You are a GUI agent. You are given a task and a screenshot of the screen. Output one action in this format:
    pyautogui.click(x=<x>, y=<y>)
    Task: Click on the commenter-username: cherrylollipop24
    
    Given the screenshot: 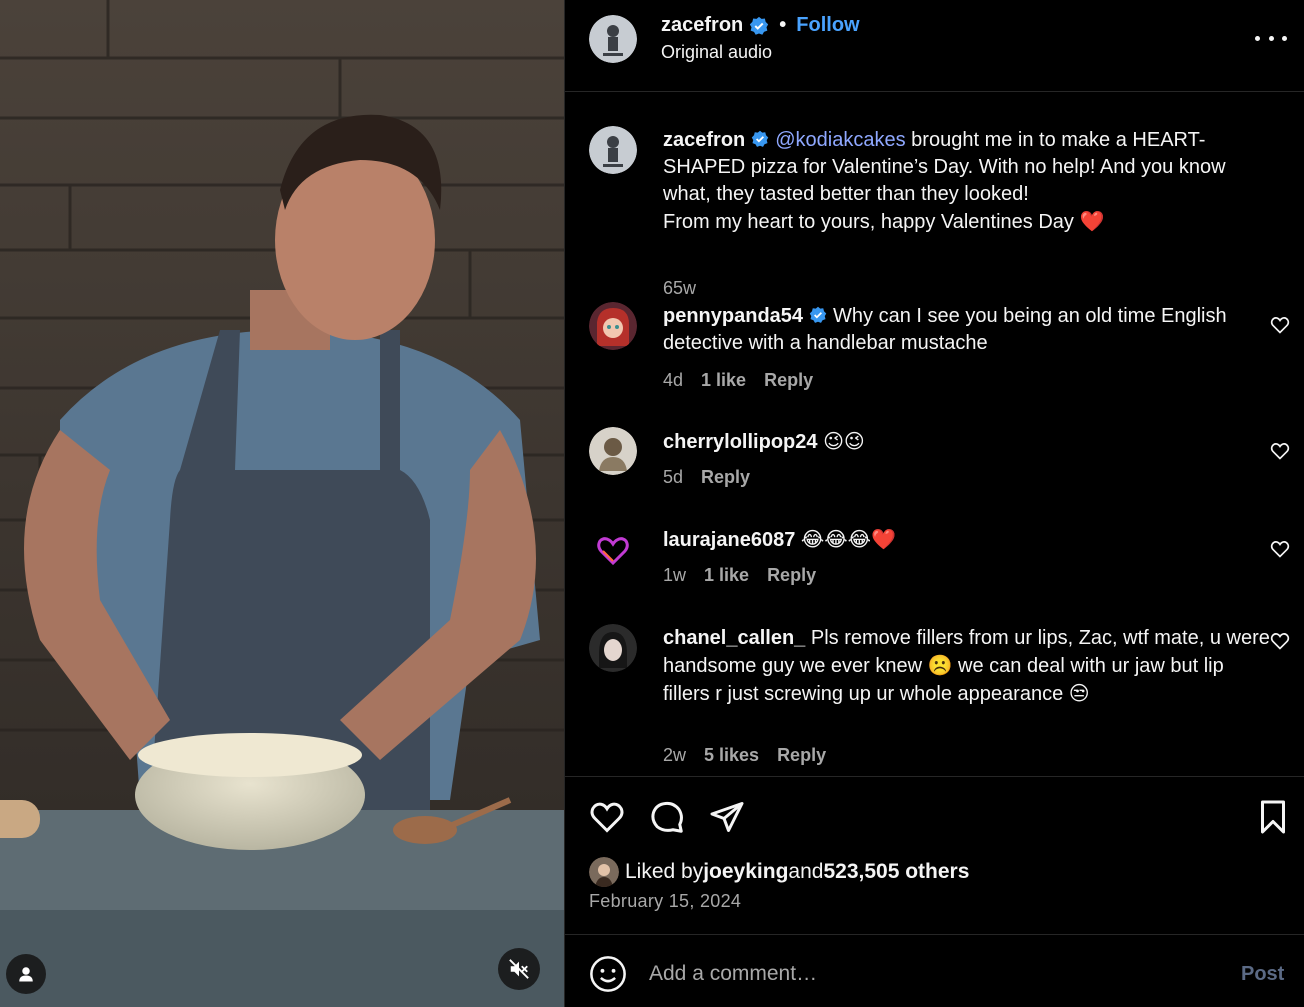 What is the action you would take?
    pyautogui.click(x=740, y=442)
    